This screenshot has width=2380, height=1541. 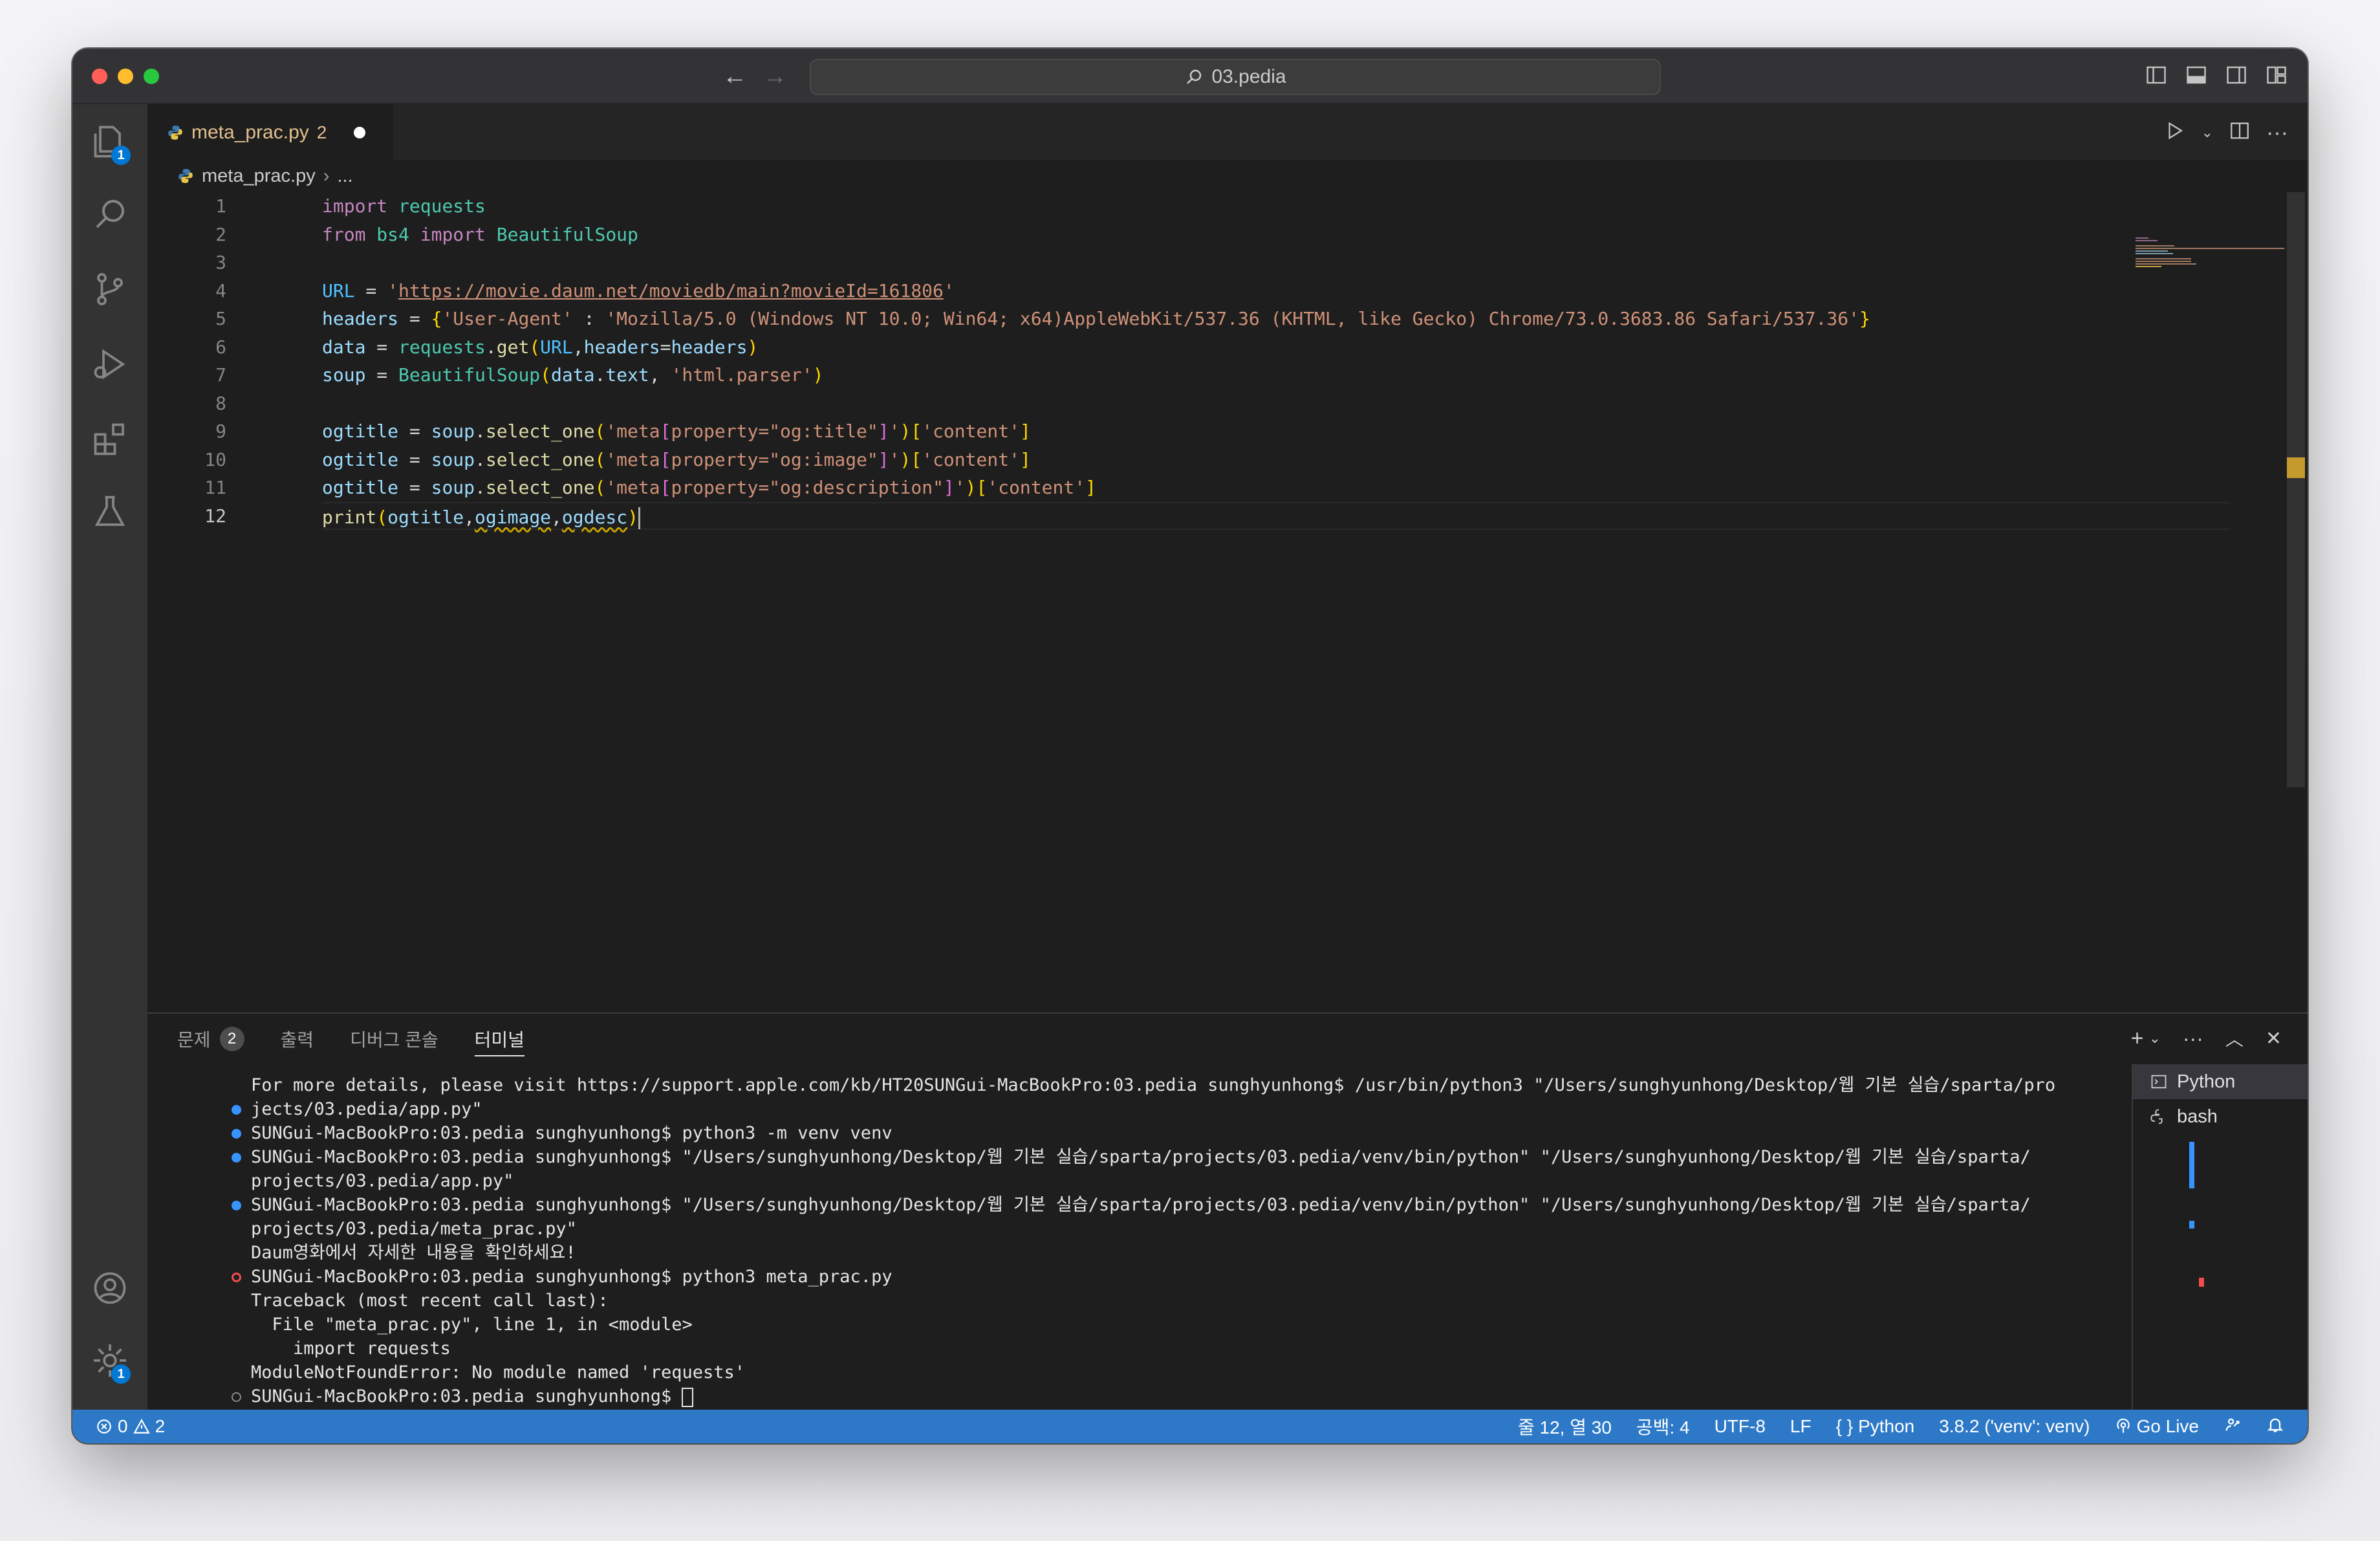 I want to click on terminal-line: Traceback (most recent call last):, so click(x=1127, y=1301).